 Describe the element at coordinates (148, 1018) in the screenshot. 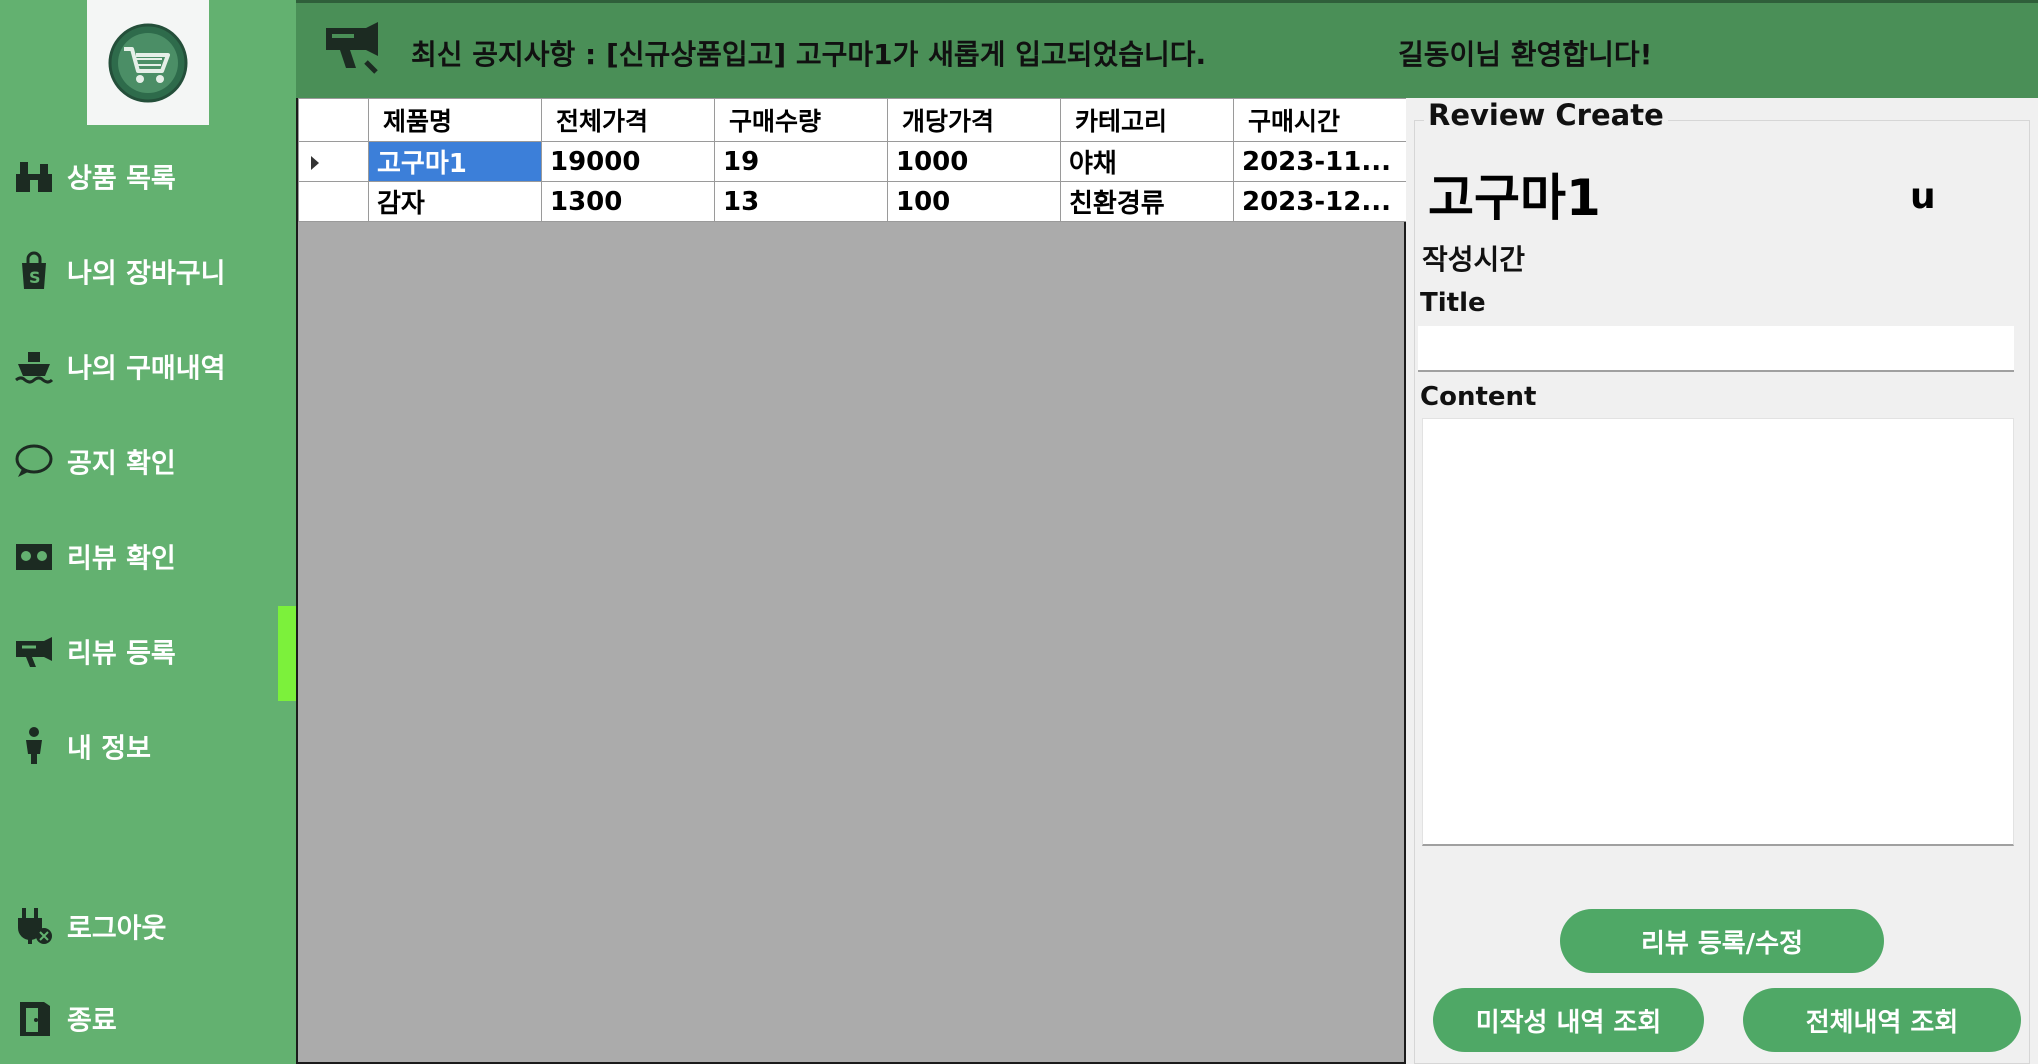

I see `sidebar-item-exit: 종료` at that location.